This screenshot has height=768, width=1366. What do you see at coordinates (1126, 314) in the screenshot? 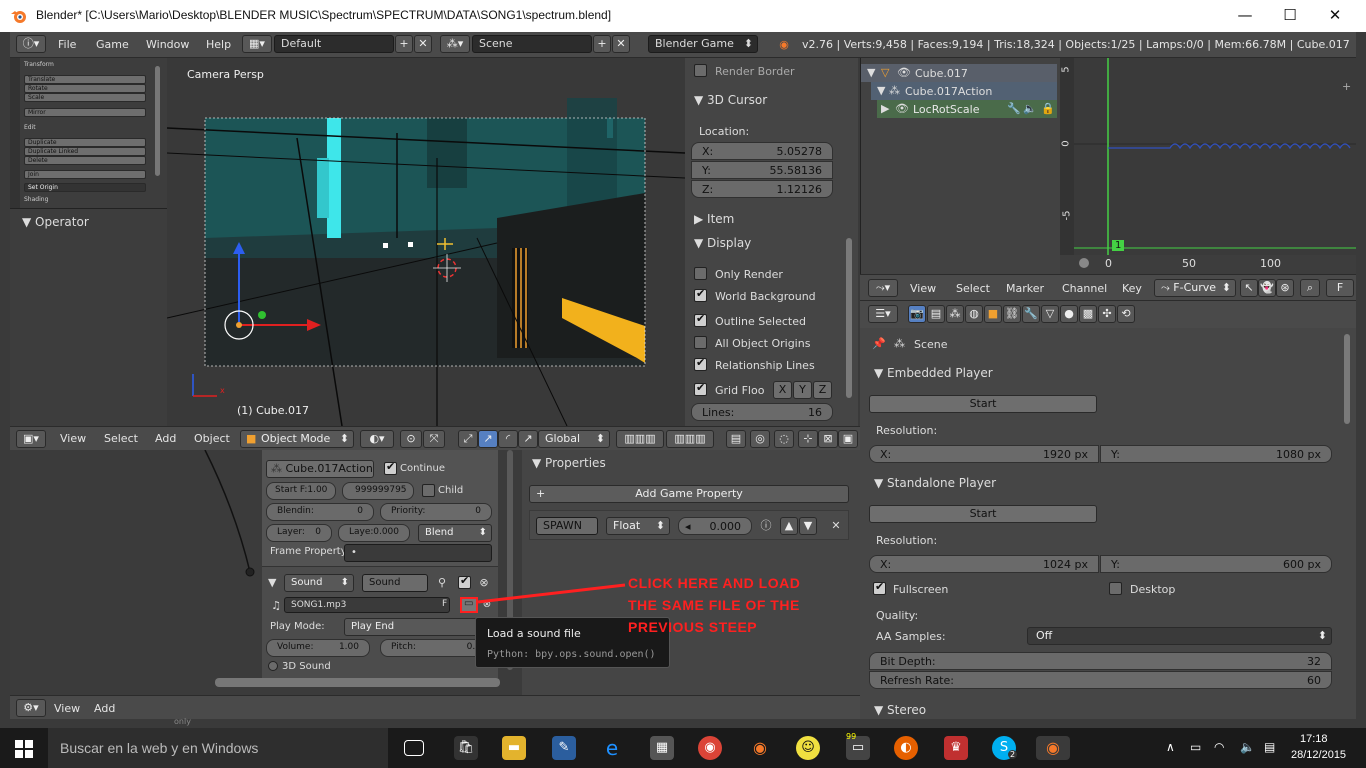
I see `physics-tab-icon: ⟲` at bounding box center [1126, 314].